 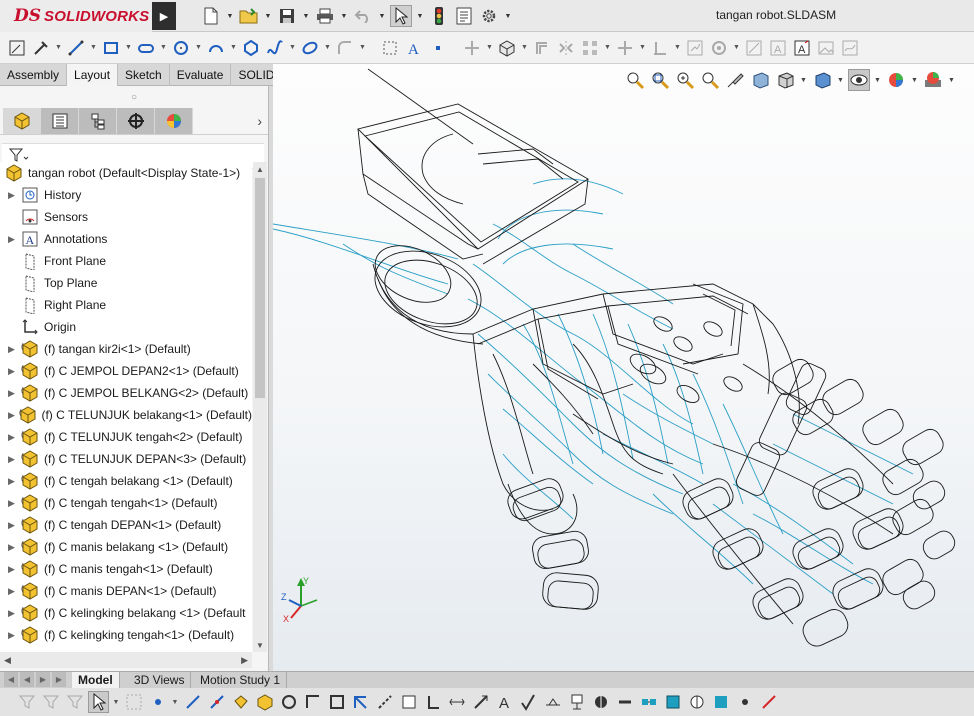 What do you see at coordinates (325, 16) in the screenshot?
I see `print-icon` at bounding box center [325, 16].